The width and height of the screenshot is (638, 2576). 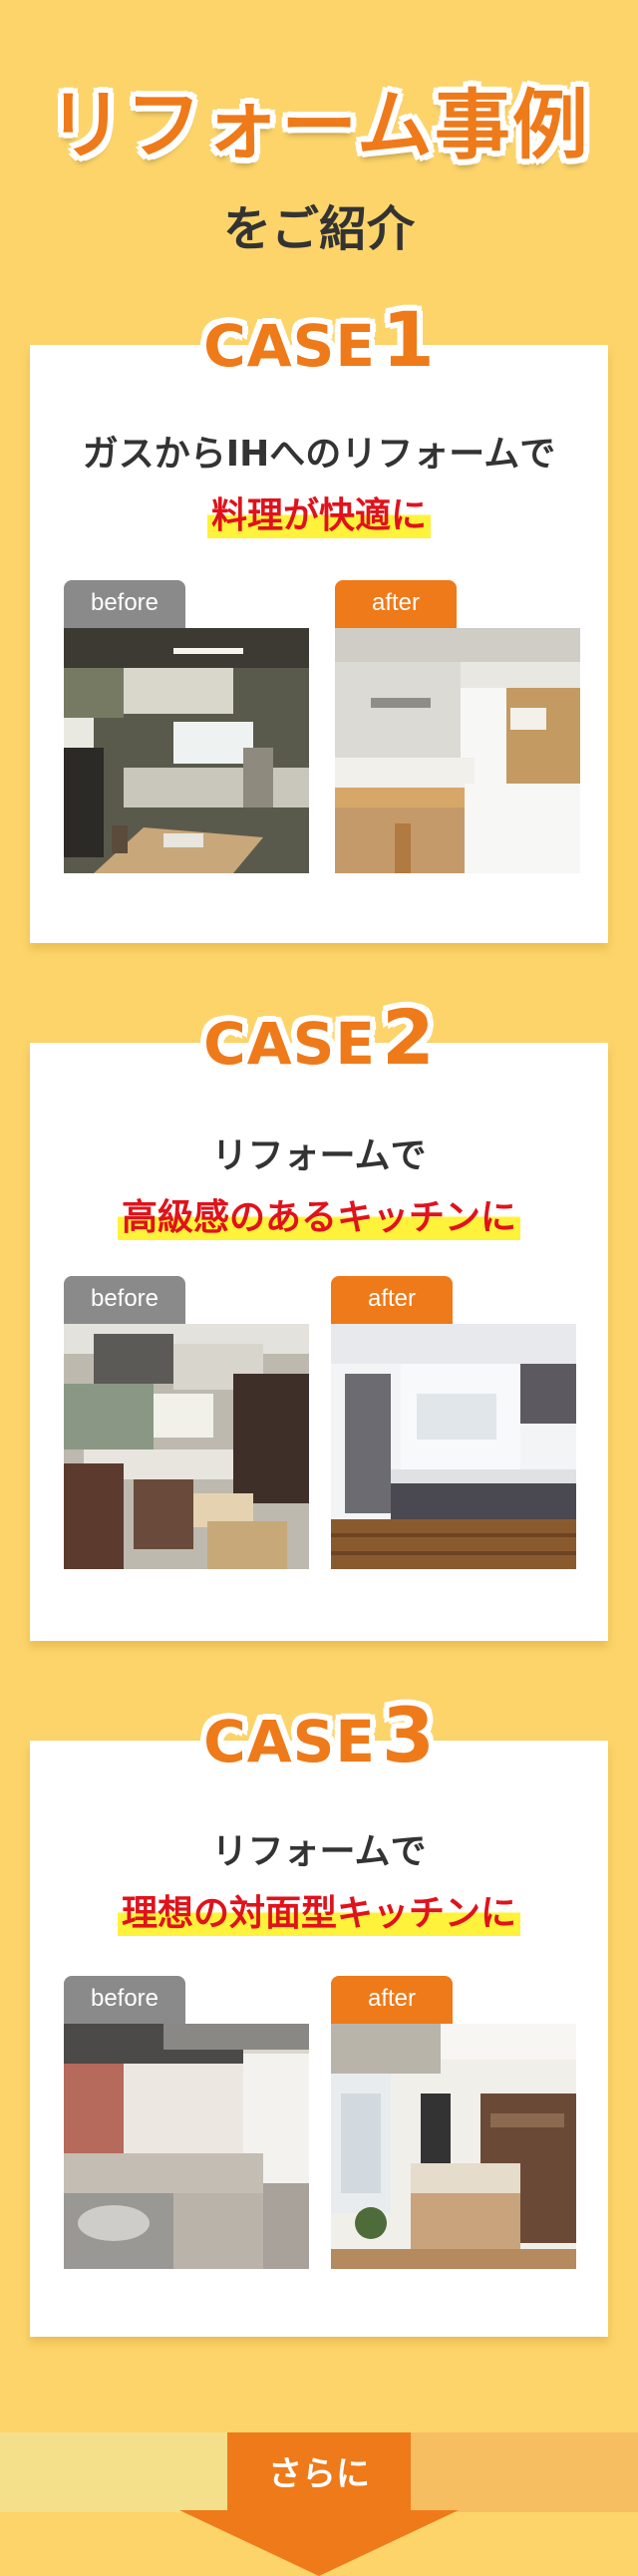 I want to click on case-label-2: CASE2, so click(x=319, y=1037).